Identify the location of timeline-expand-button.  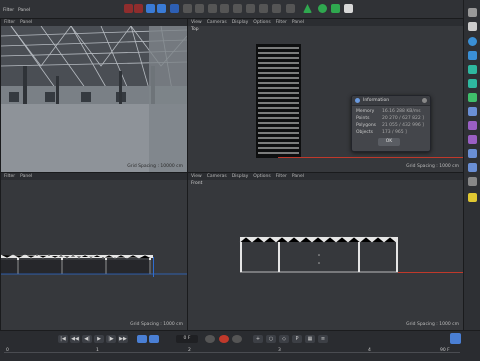
(455, 338).